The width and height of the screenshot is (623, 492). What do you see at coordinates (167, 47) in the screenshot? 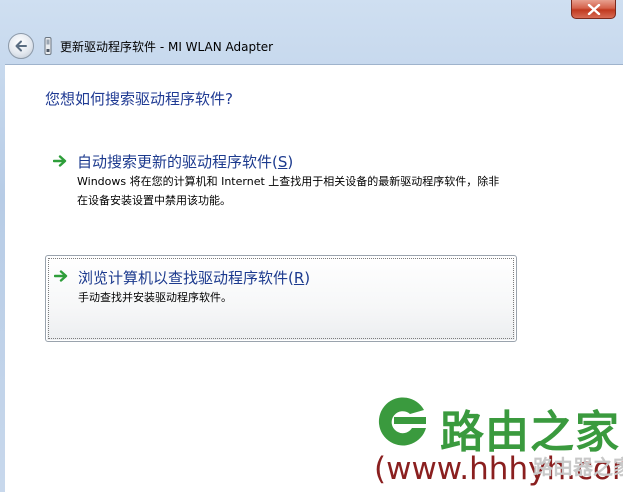
I see `window-title: 更新驱动程序软件 - MI WLAN Adapter` at bounding box center [167, 47].